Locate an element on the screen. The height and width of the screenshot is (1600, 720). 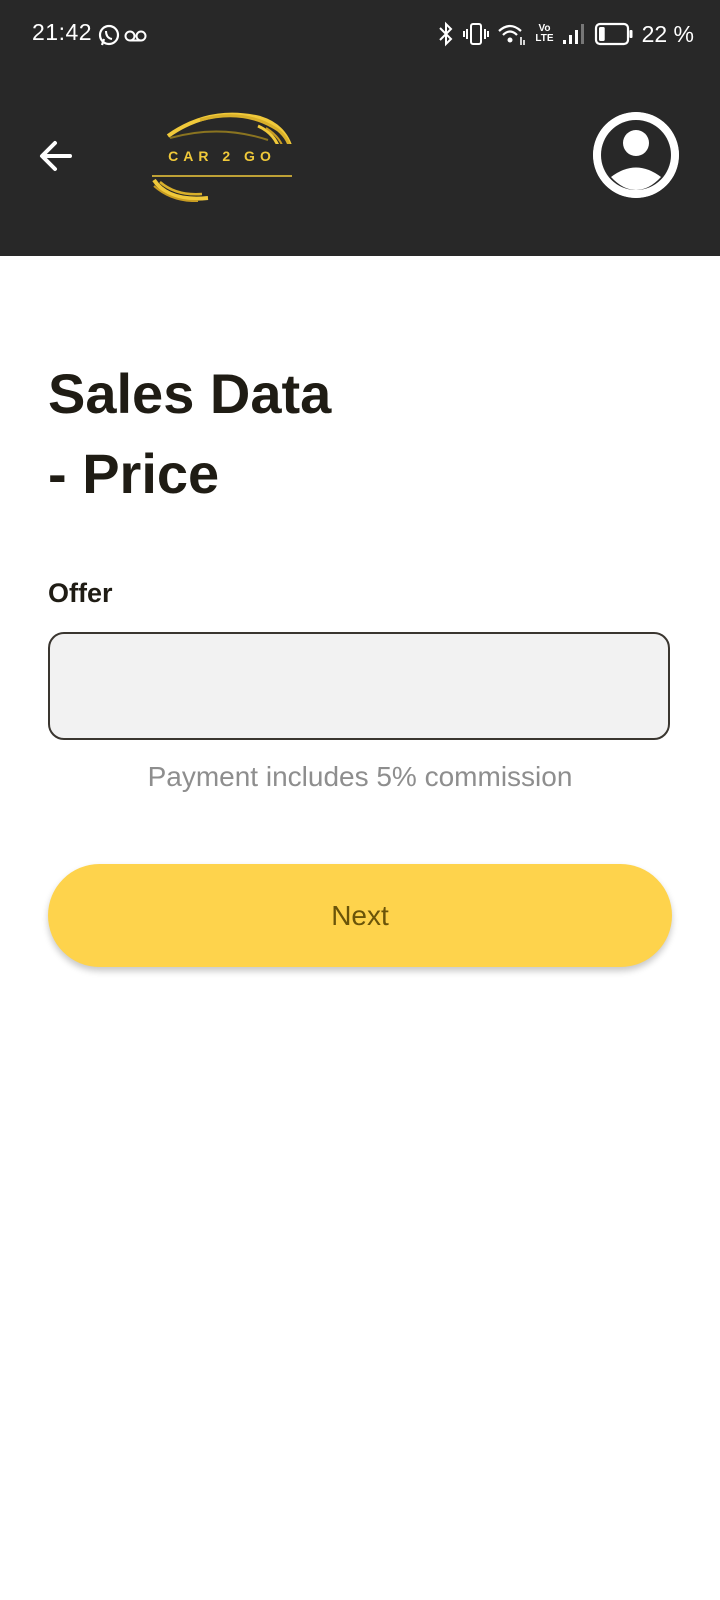
volte-indicator: Vo LTE is located at coordinates (544, 34).